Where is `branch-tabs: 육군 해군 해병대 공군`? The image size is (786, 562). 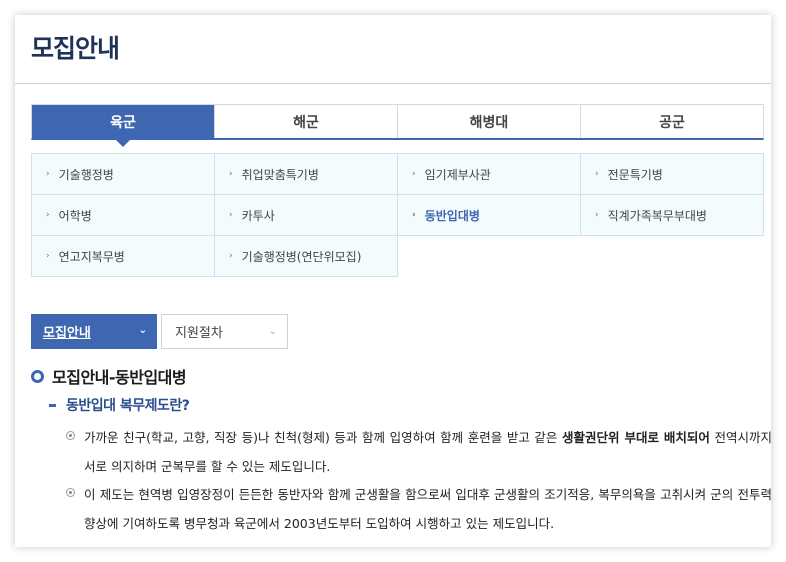 branch-tabs: 육군 해군 해병대 공군 is located at coordinates (397, 125).